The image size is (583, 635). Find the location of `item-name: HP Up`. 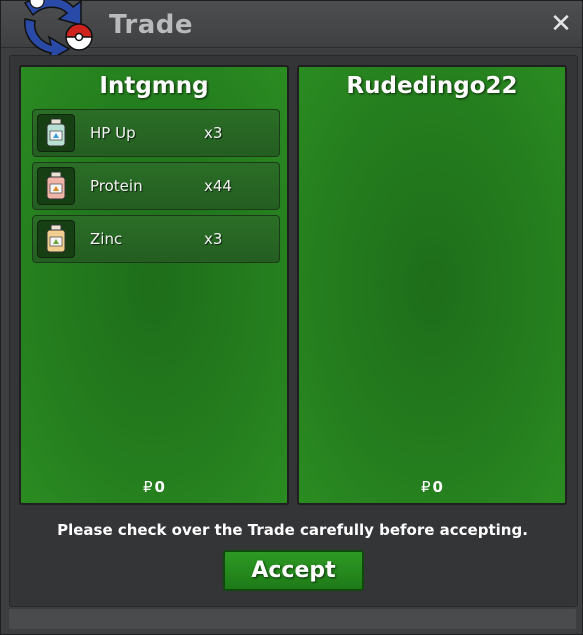

item-name: HP Up is located at coordinates (113, 133).